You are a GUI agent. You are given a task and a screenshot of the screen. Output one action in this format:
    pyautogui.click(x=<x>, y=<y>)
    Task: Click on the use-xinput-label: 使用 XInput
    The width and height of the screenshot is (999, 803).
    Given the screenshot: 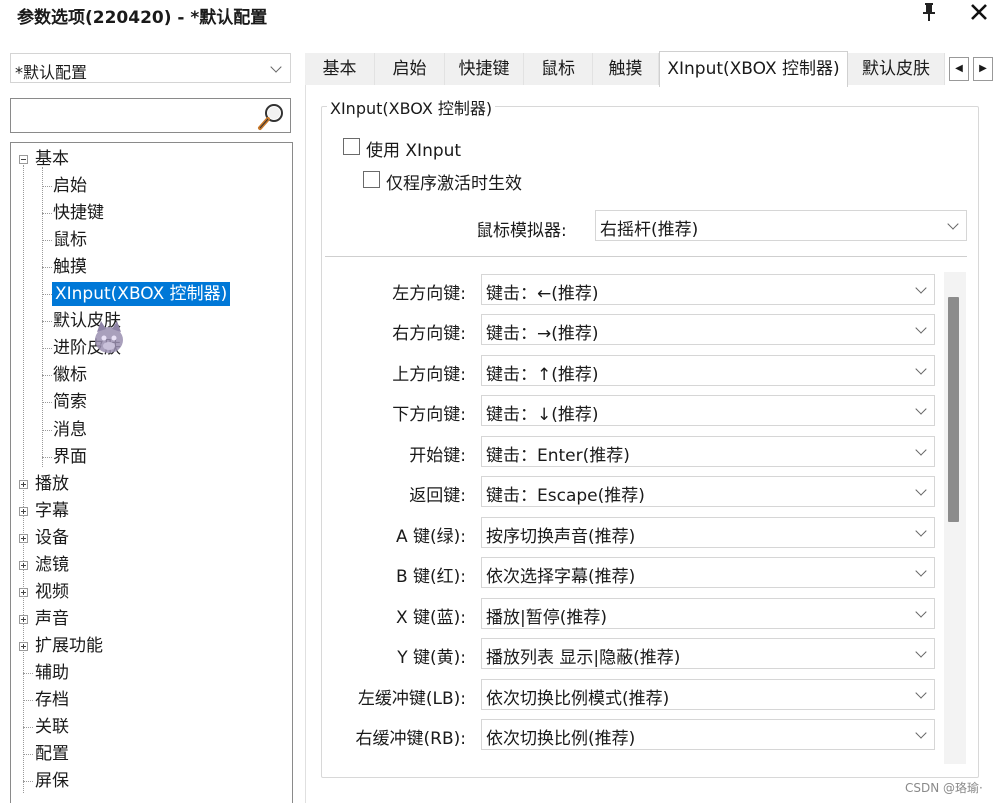 What is the action you would take?
    pyautogui.click(x=413, y=148)
    